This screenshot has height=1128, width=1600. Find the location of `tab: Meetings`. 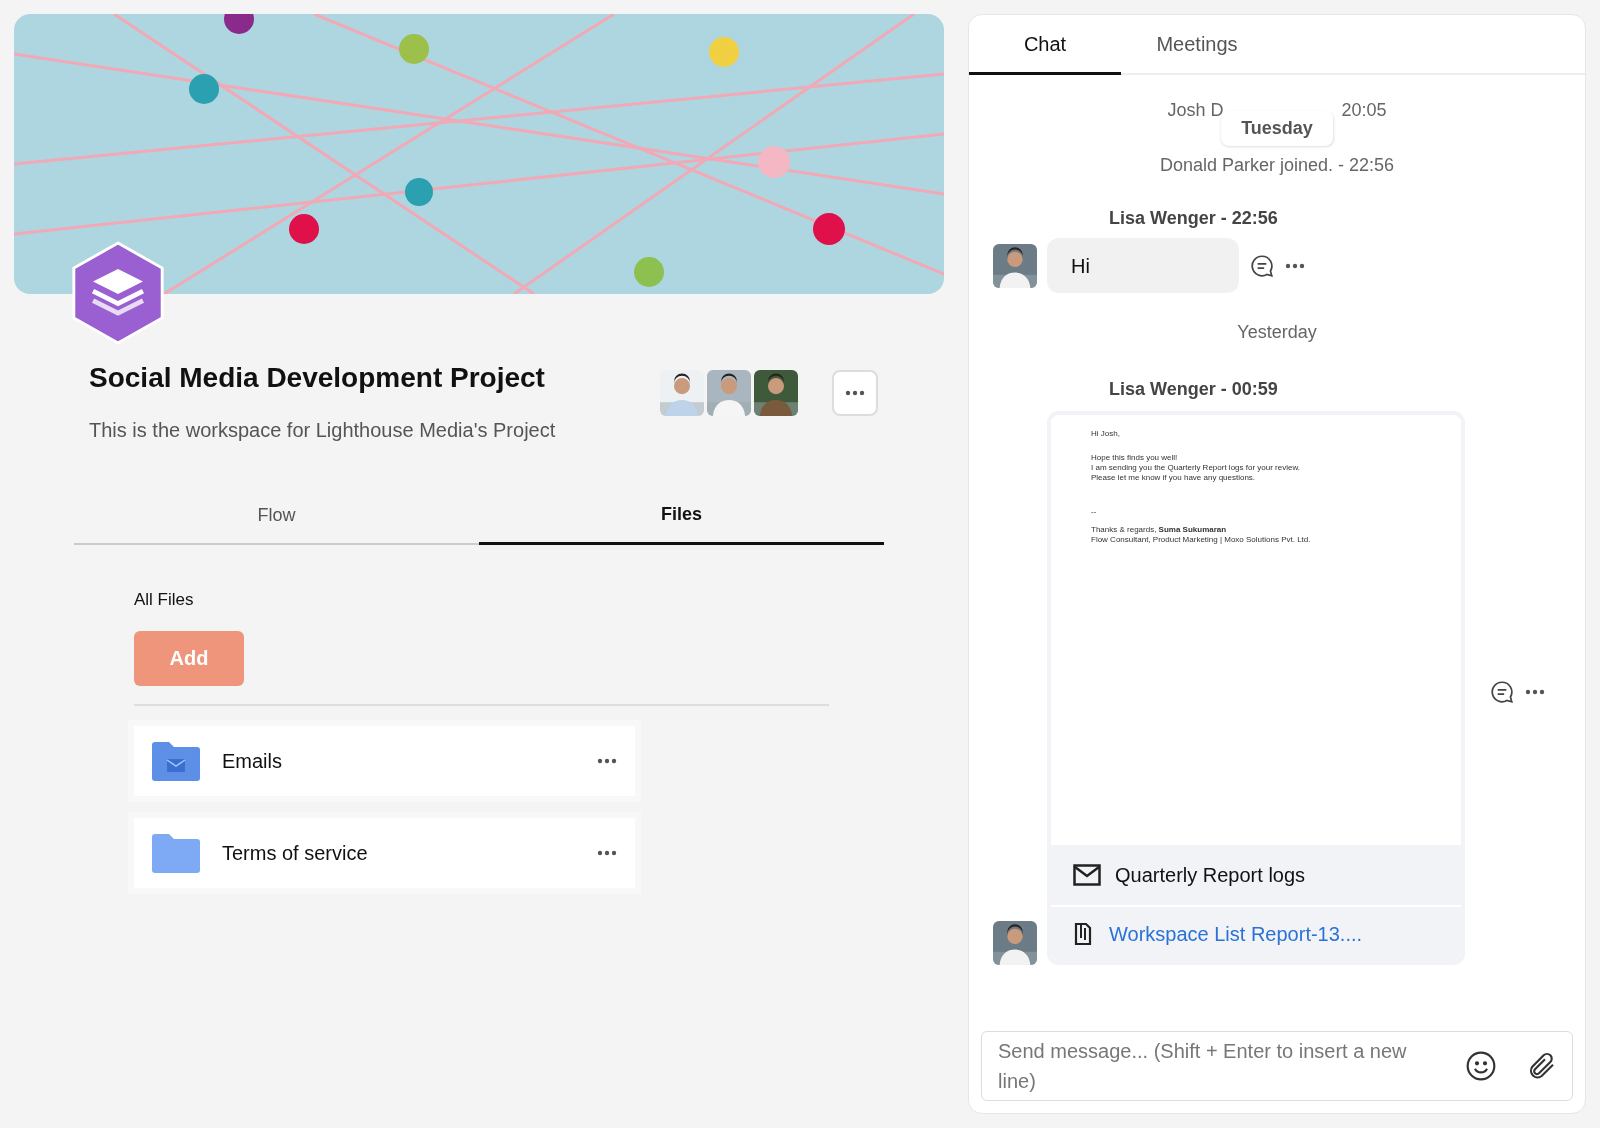

tab: Meetings is located at coordinates (1197, 45).